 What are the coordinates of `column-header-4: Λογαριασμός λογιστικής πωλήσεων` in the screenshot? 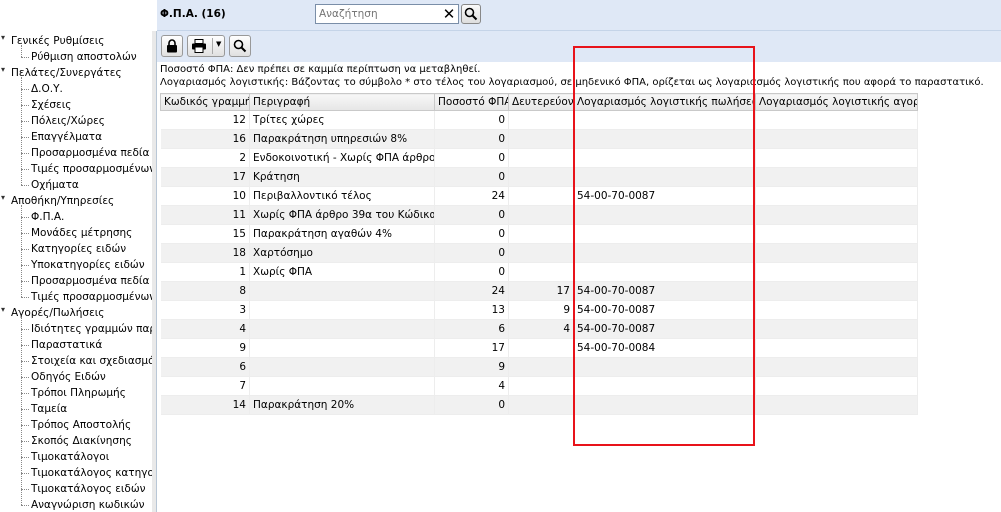 It's located at (664, 102).